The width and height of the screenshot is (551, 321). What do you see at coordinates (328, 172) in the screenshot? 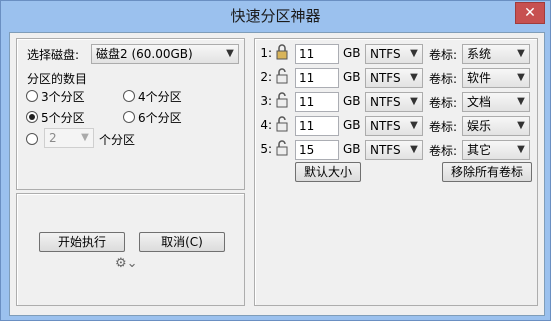
I see `default-size-button: 默认大小` at bounding box center [328, 172].